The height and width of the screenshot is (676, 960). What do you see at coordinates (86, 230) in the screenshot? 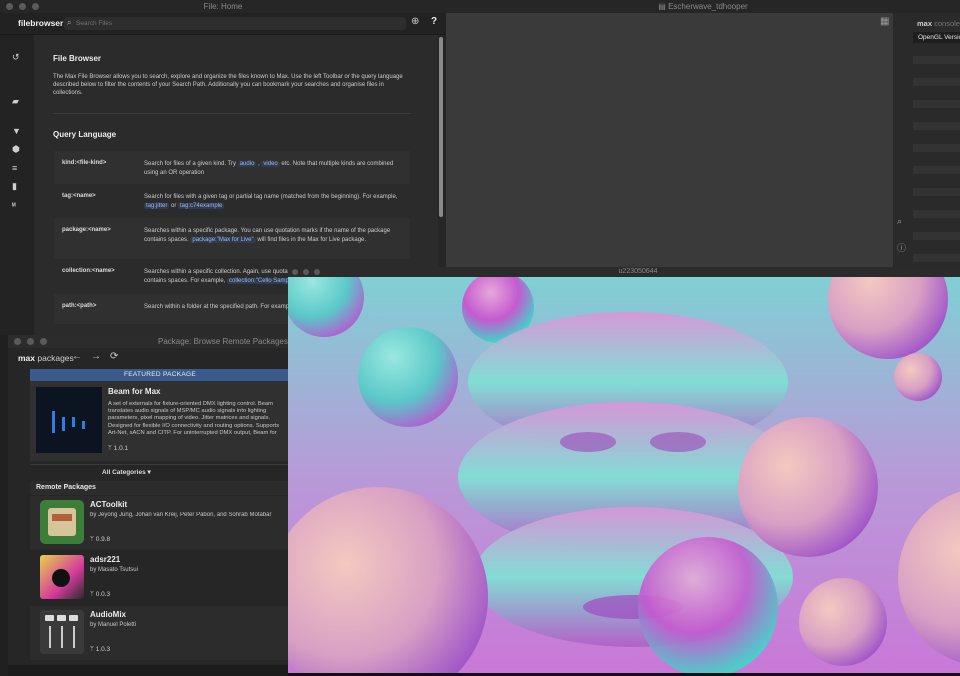
I see `query-key: package:<name>` at bounding box center [86, 230].